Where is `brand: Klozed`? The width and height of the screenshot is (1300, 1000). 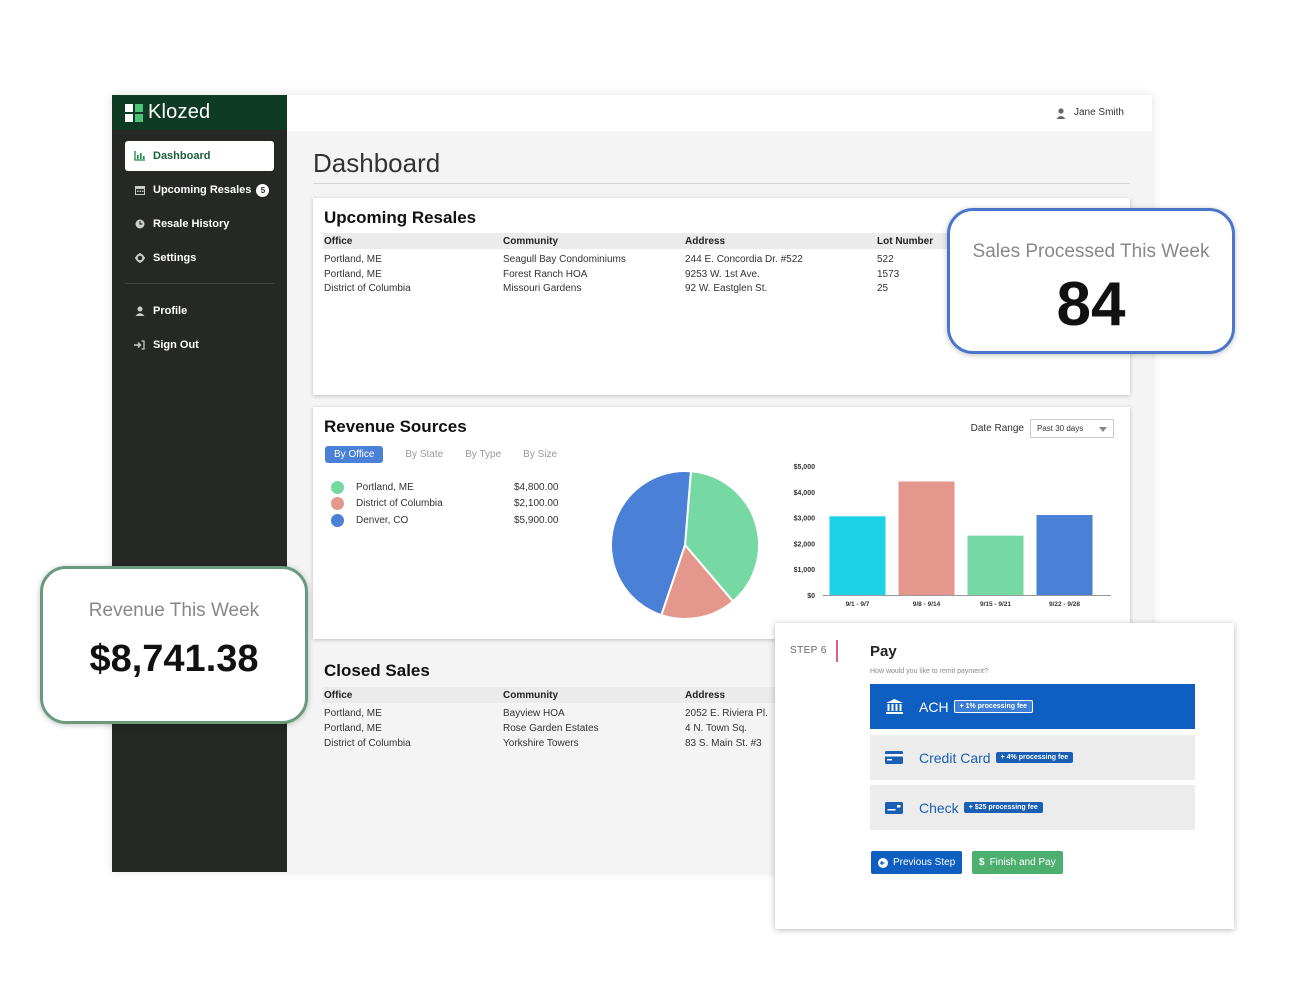 brand: Klozed is located at coordinates (199, 112).